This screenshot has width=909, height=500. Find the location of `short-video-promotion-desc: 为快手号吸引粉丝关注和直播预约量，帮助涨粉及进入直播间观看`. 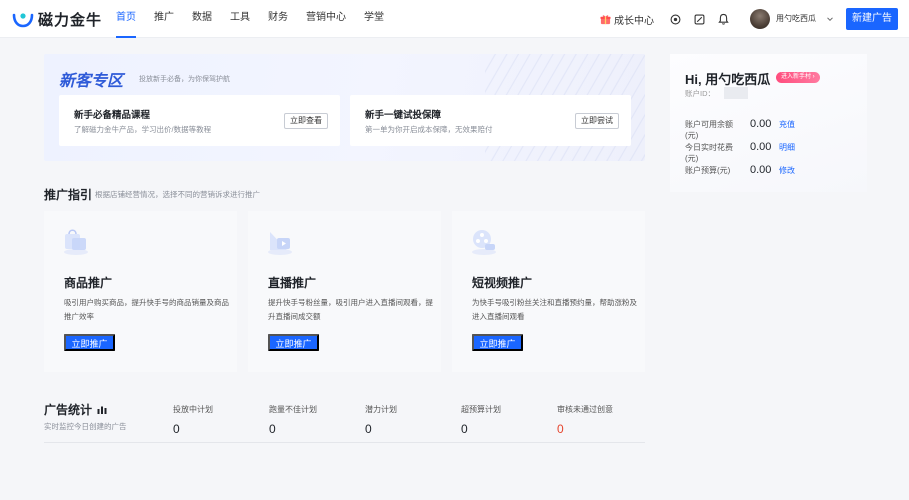

short-video-promotion-desc: 为快手号吸引粉丝关注和直播预约量，帮助涨粉及进入直播间观看 is located at coordinates (554, 309).